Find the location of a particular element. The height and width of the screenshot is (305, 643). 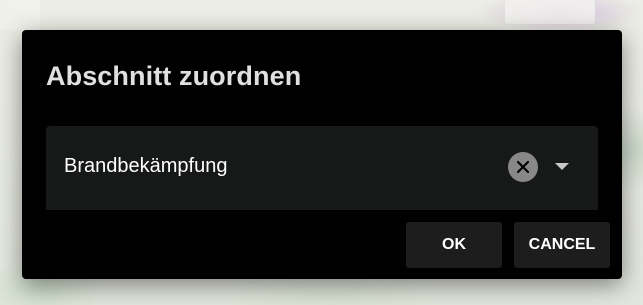

select-value: Brandbekämpfung is located at coordinates (146, 166).